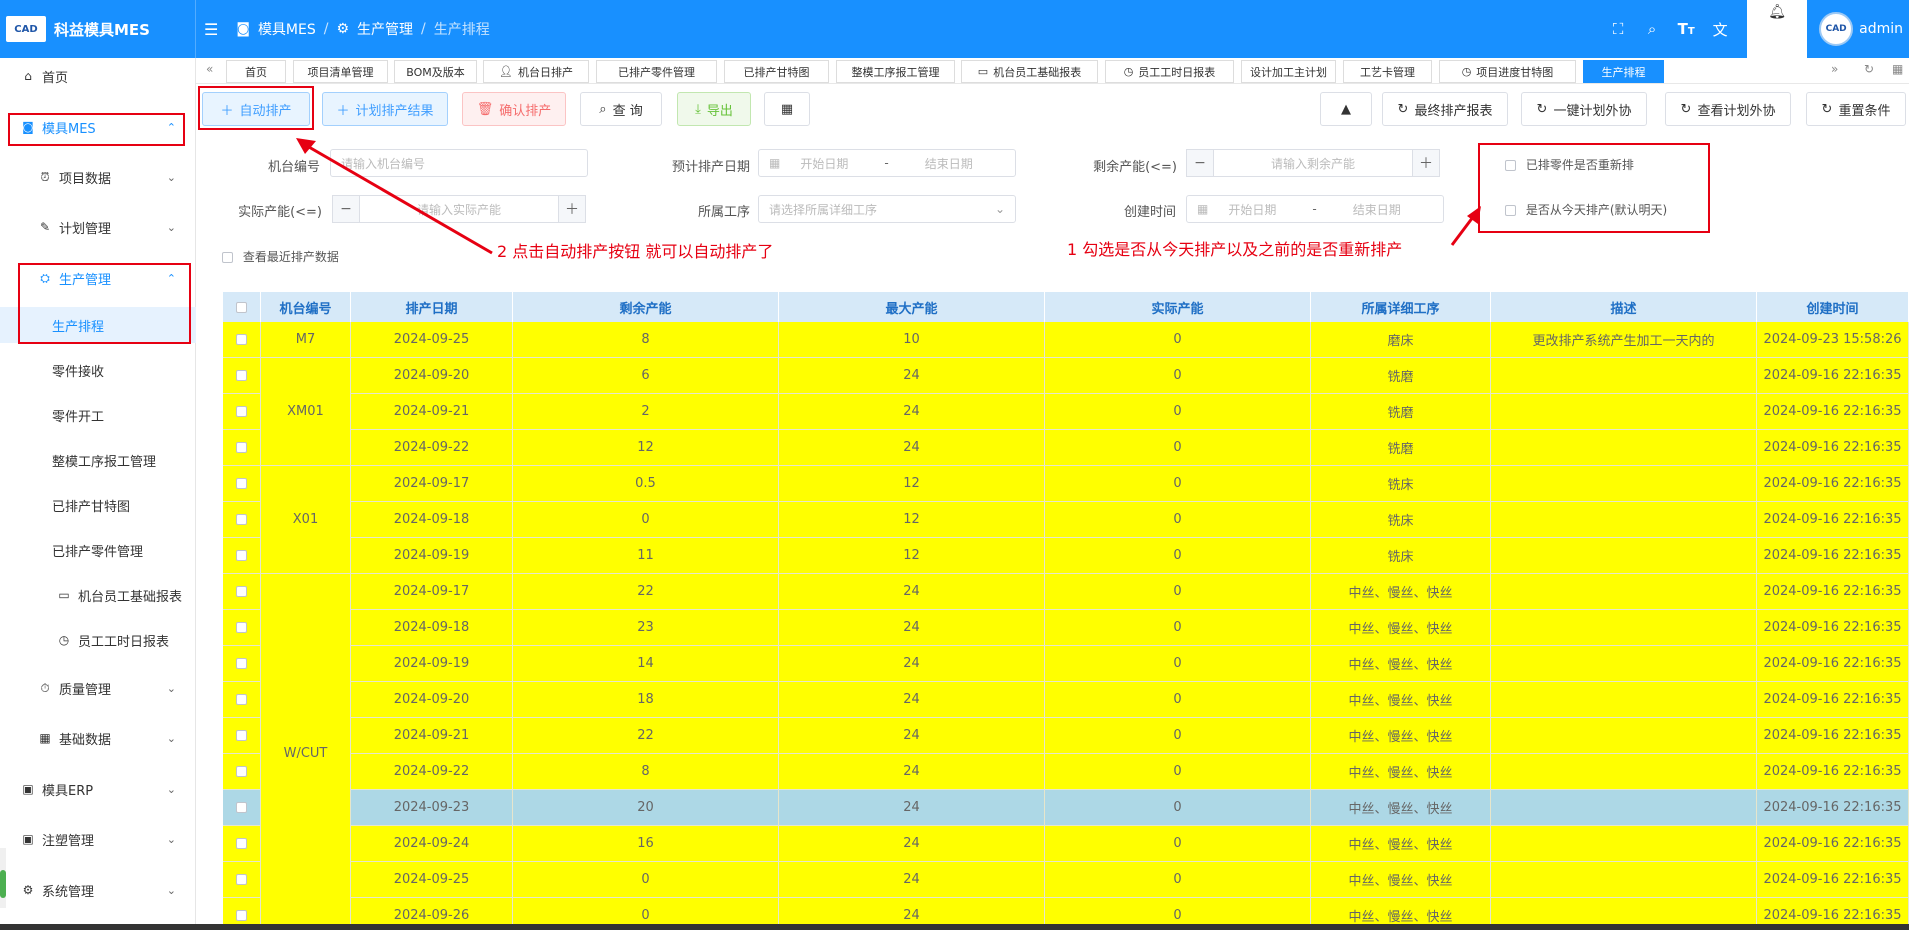 This screenshot has height=930, width=1909. I want to click on header-select-all, so click(242, 307).